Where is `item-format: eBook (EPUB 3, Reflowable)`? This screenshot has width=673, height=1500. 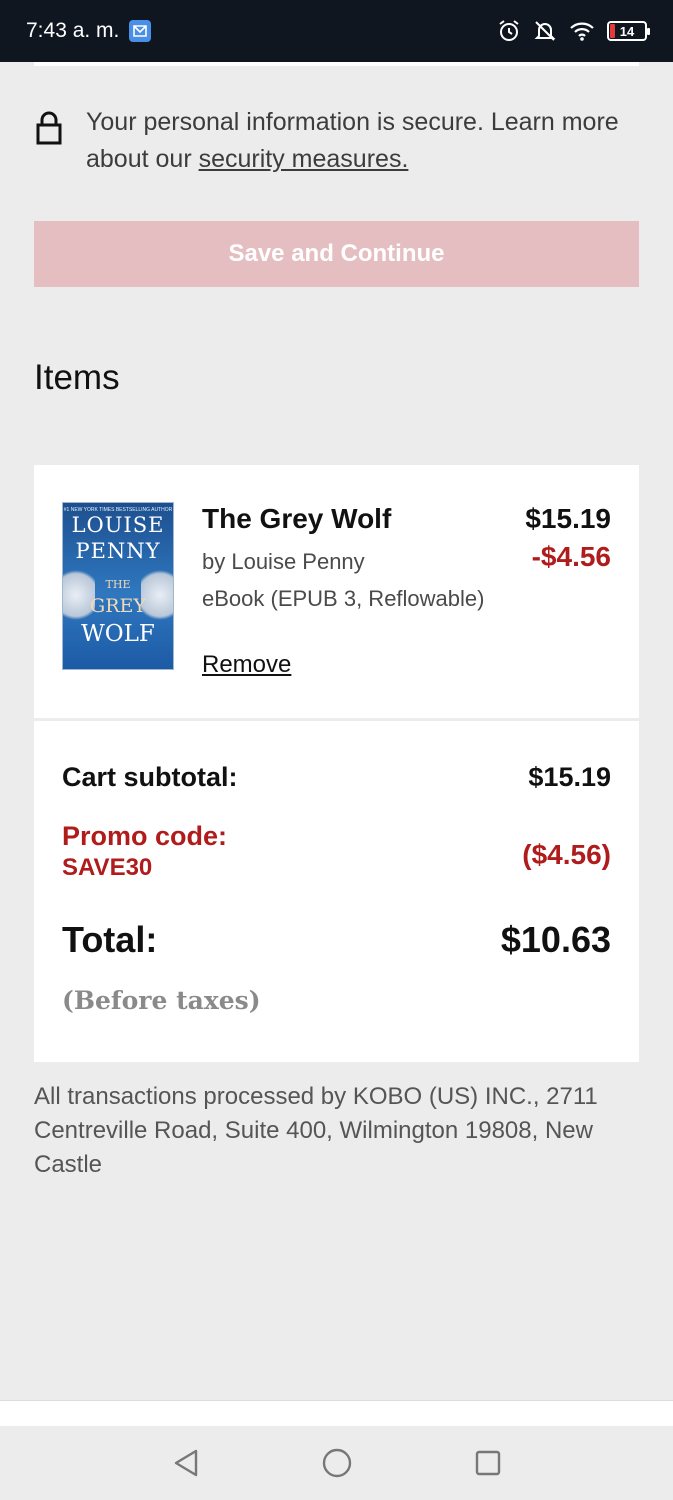 item-format: eBook (EPUB 3, Reflowable) is located at coordinates (343, 598).